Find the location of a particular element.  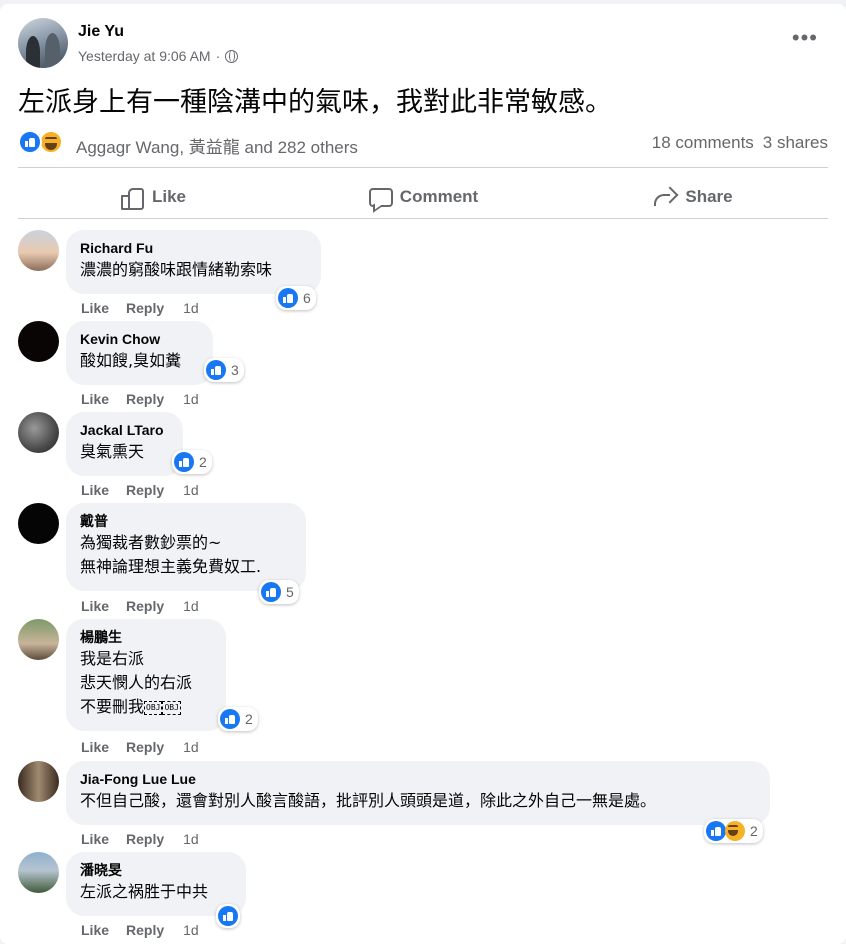

divider is located at coordinates (423, 167).